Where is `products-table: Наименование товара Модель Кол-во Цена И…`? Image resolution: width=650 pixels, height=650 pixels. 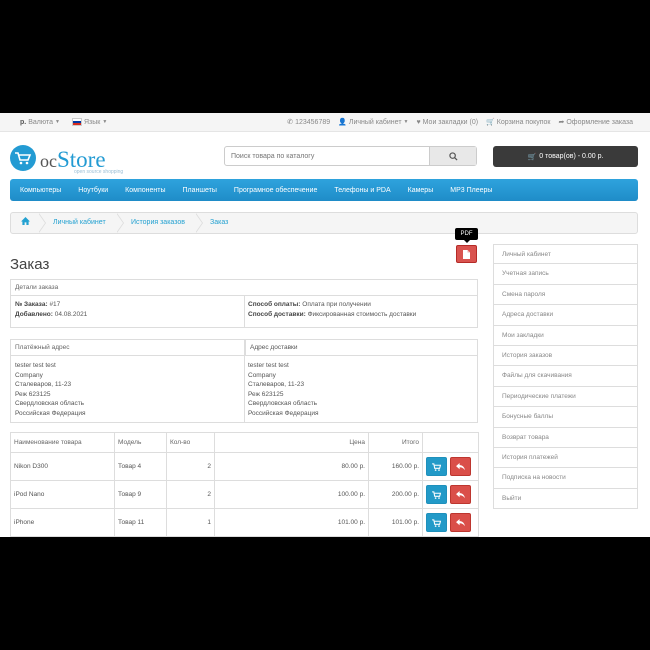 products-table: Наименование товара Модель Кол-во Цена И… is located at coordinates (244, 484).